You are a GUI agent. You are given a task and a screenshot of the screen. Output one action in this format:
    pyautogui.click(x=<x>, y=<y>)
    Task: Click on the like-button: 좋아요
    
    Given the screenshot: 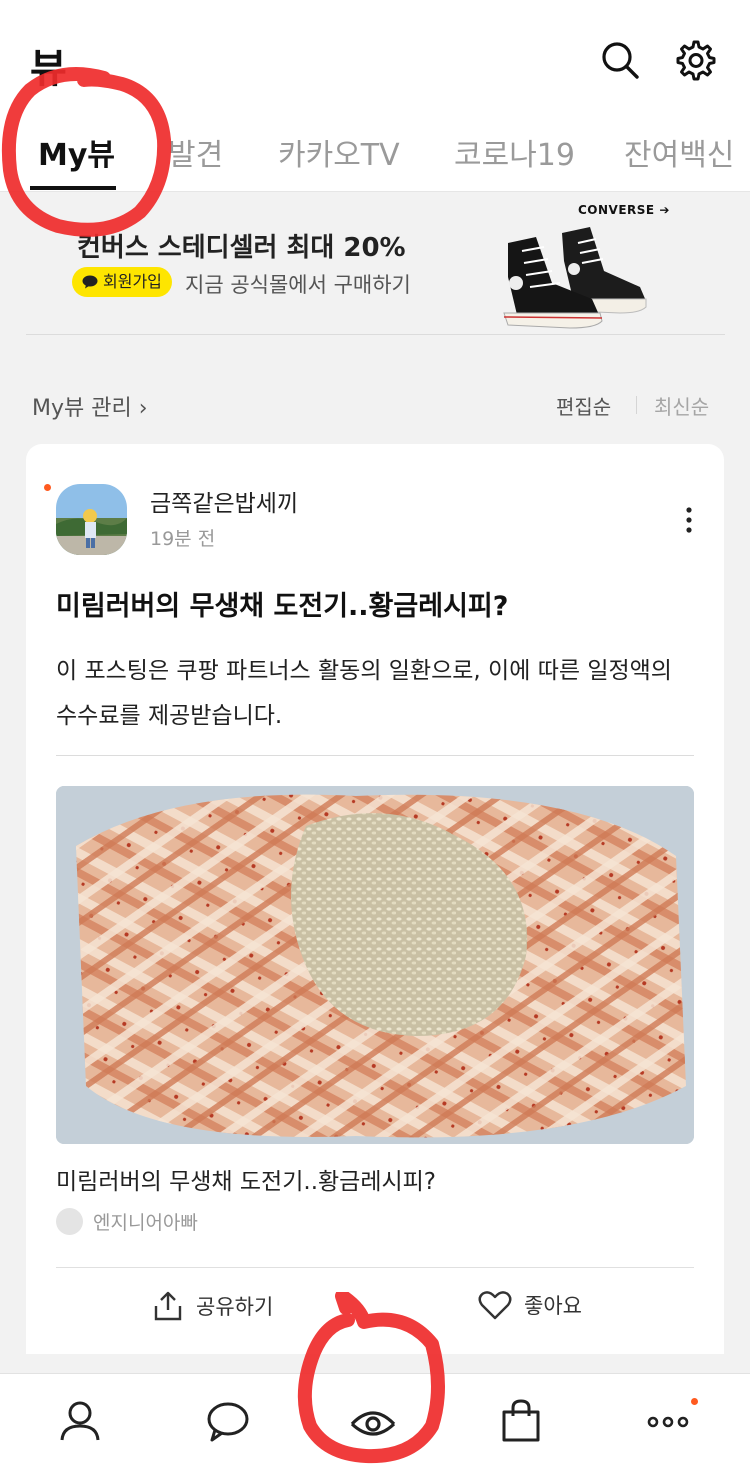 What is the action you would take?
    pyautogui.click(x=530, y=1305)
    